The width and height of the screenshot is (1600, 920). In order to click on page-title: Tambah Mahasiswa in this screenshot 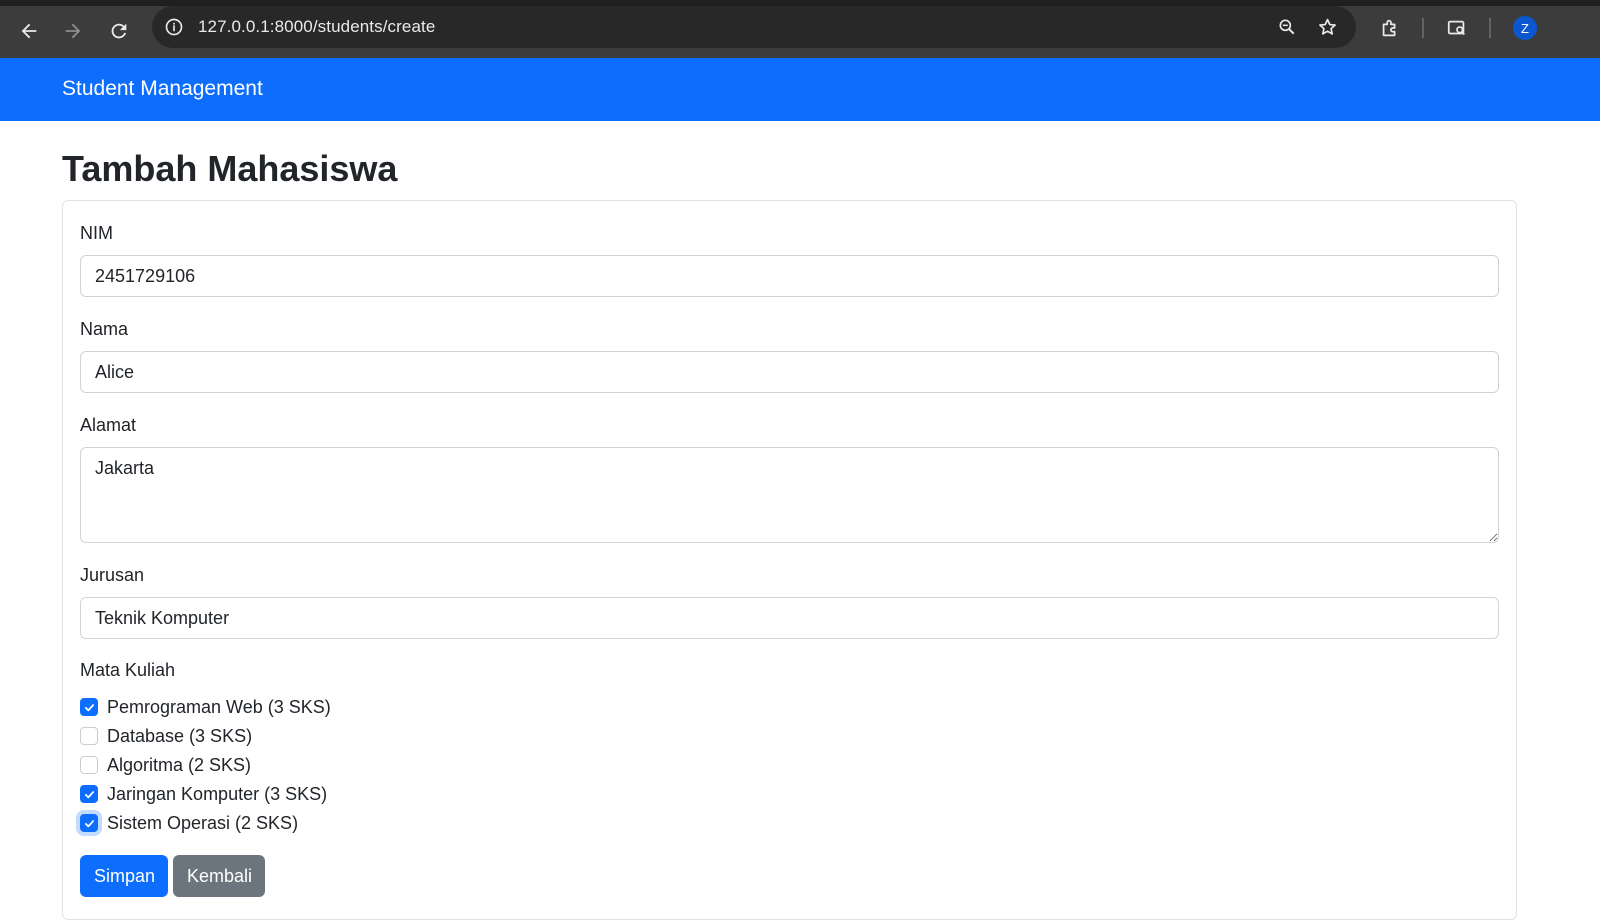, I will do `click(230, 168)`.